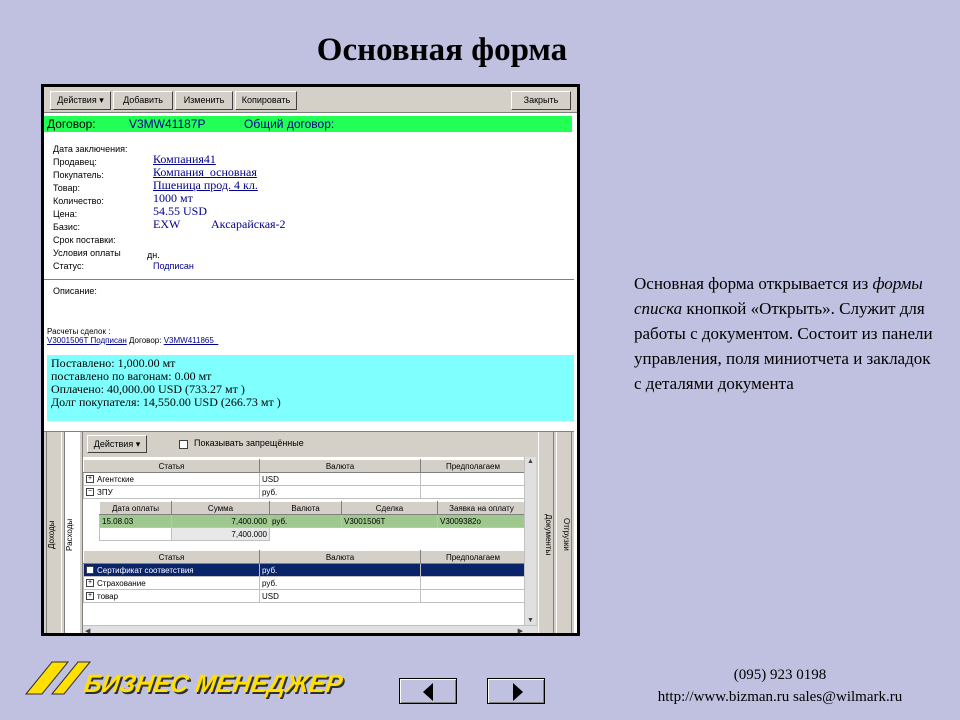 Image resolution: width=960 pixels, height=720 pixels. Describe the element at coordinates (780, 697) in the screenshot. I see `contacts: http://www.bizman.ru sales@wilmark.ru` at that location.